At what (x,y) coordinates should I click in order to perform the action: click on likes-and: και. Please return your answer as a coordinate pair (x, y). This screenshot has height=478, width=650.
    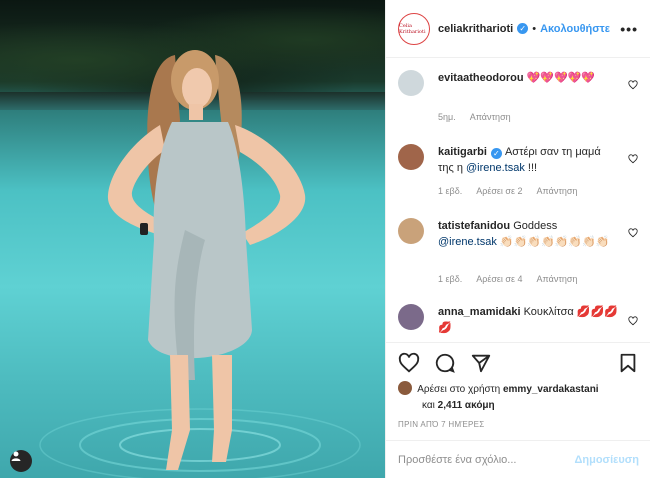
    Looking at the image, I should click on (430, 405).